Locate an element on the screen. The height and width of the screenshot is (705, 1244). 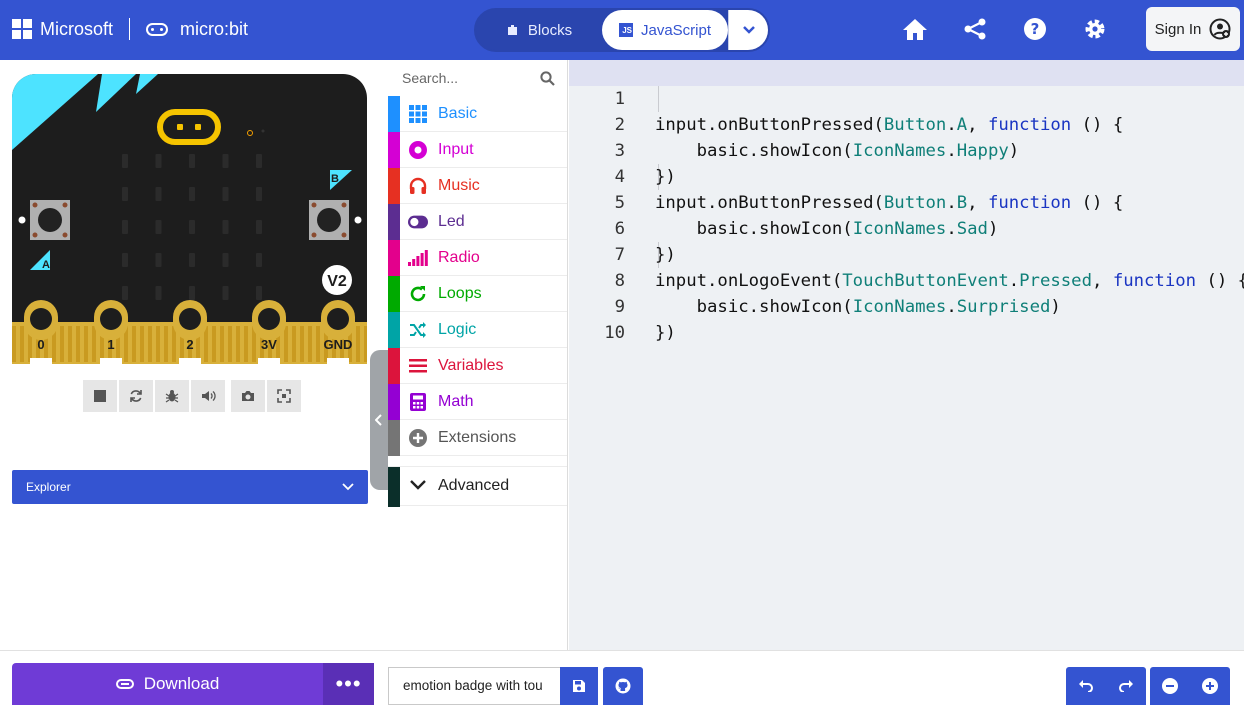
debug-button is located at coordinates (172, 396).